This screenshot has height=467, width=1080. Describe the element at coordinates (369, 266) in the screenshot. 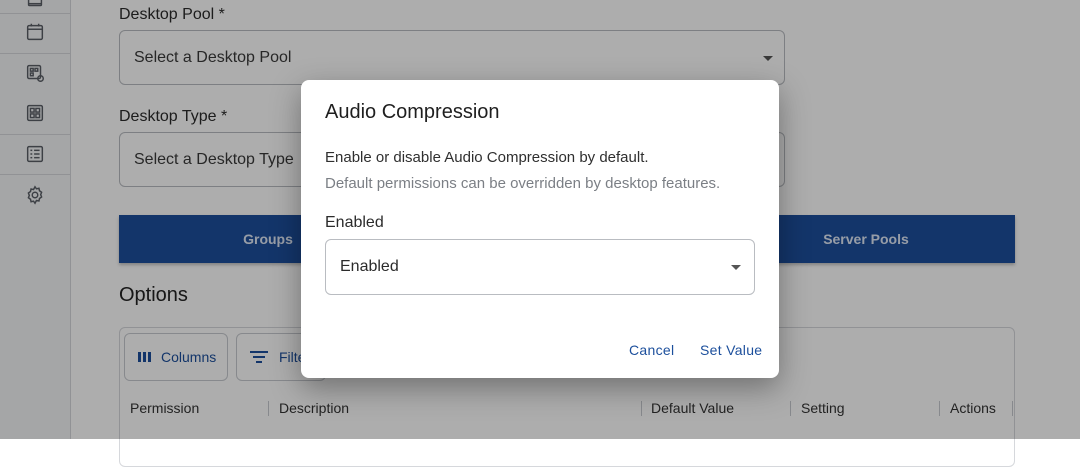

I see `enabled-select-value: Enabled` at that location.